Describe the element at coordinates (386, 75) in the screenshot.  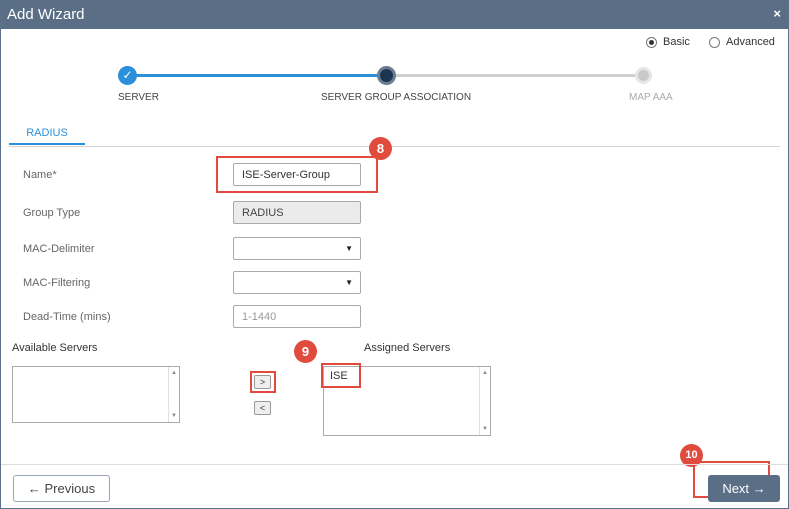
I see `step-current-dot` at that location.